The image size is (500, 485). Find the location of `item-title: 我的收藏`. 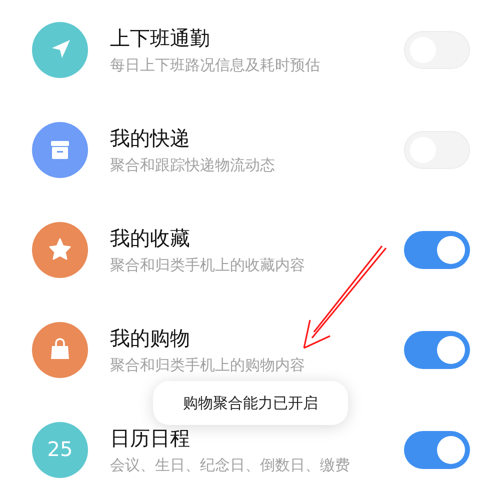

item-title: 我的收藏 is located at coordinates (150, 238).